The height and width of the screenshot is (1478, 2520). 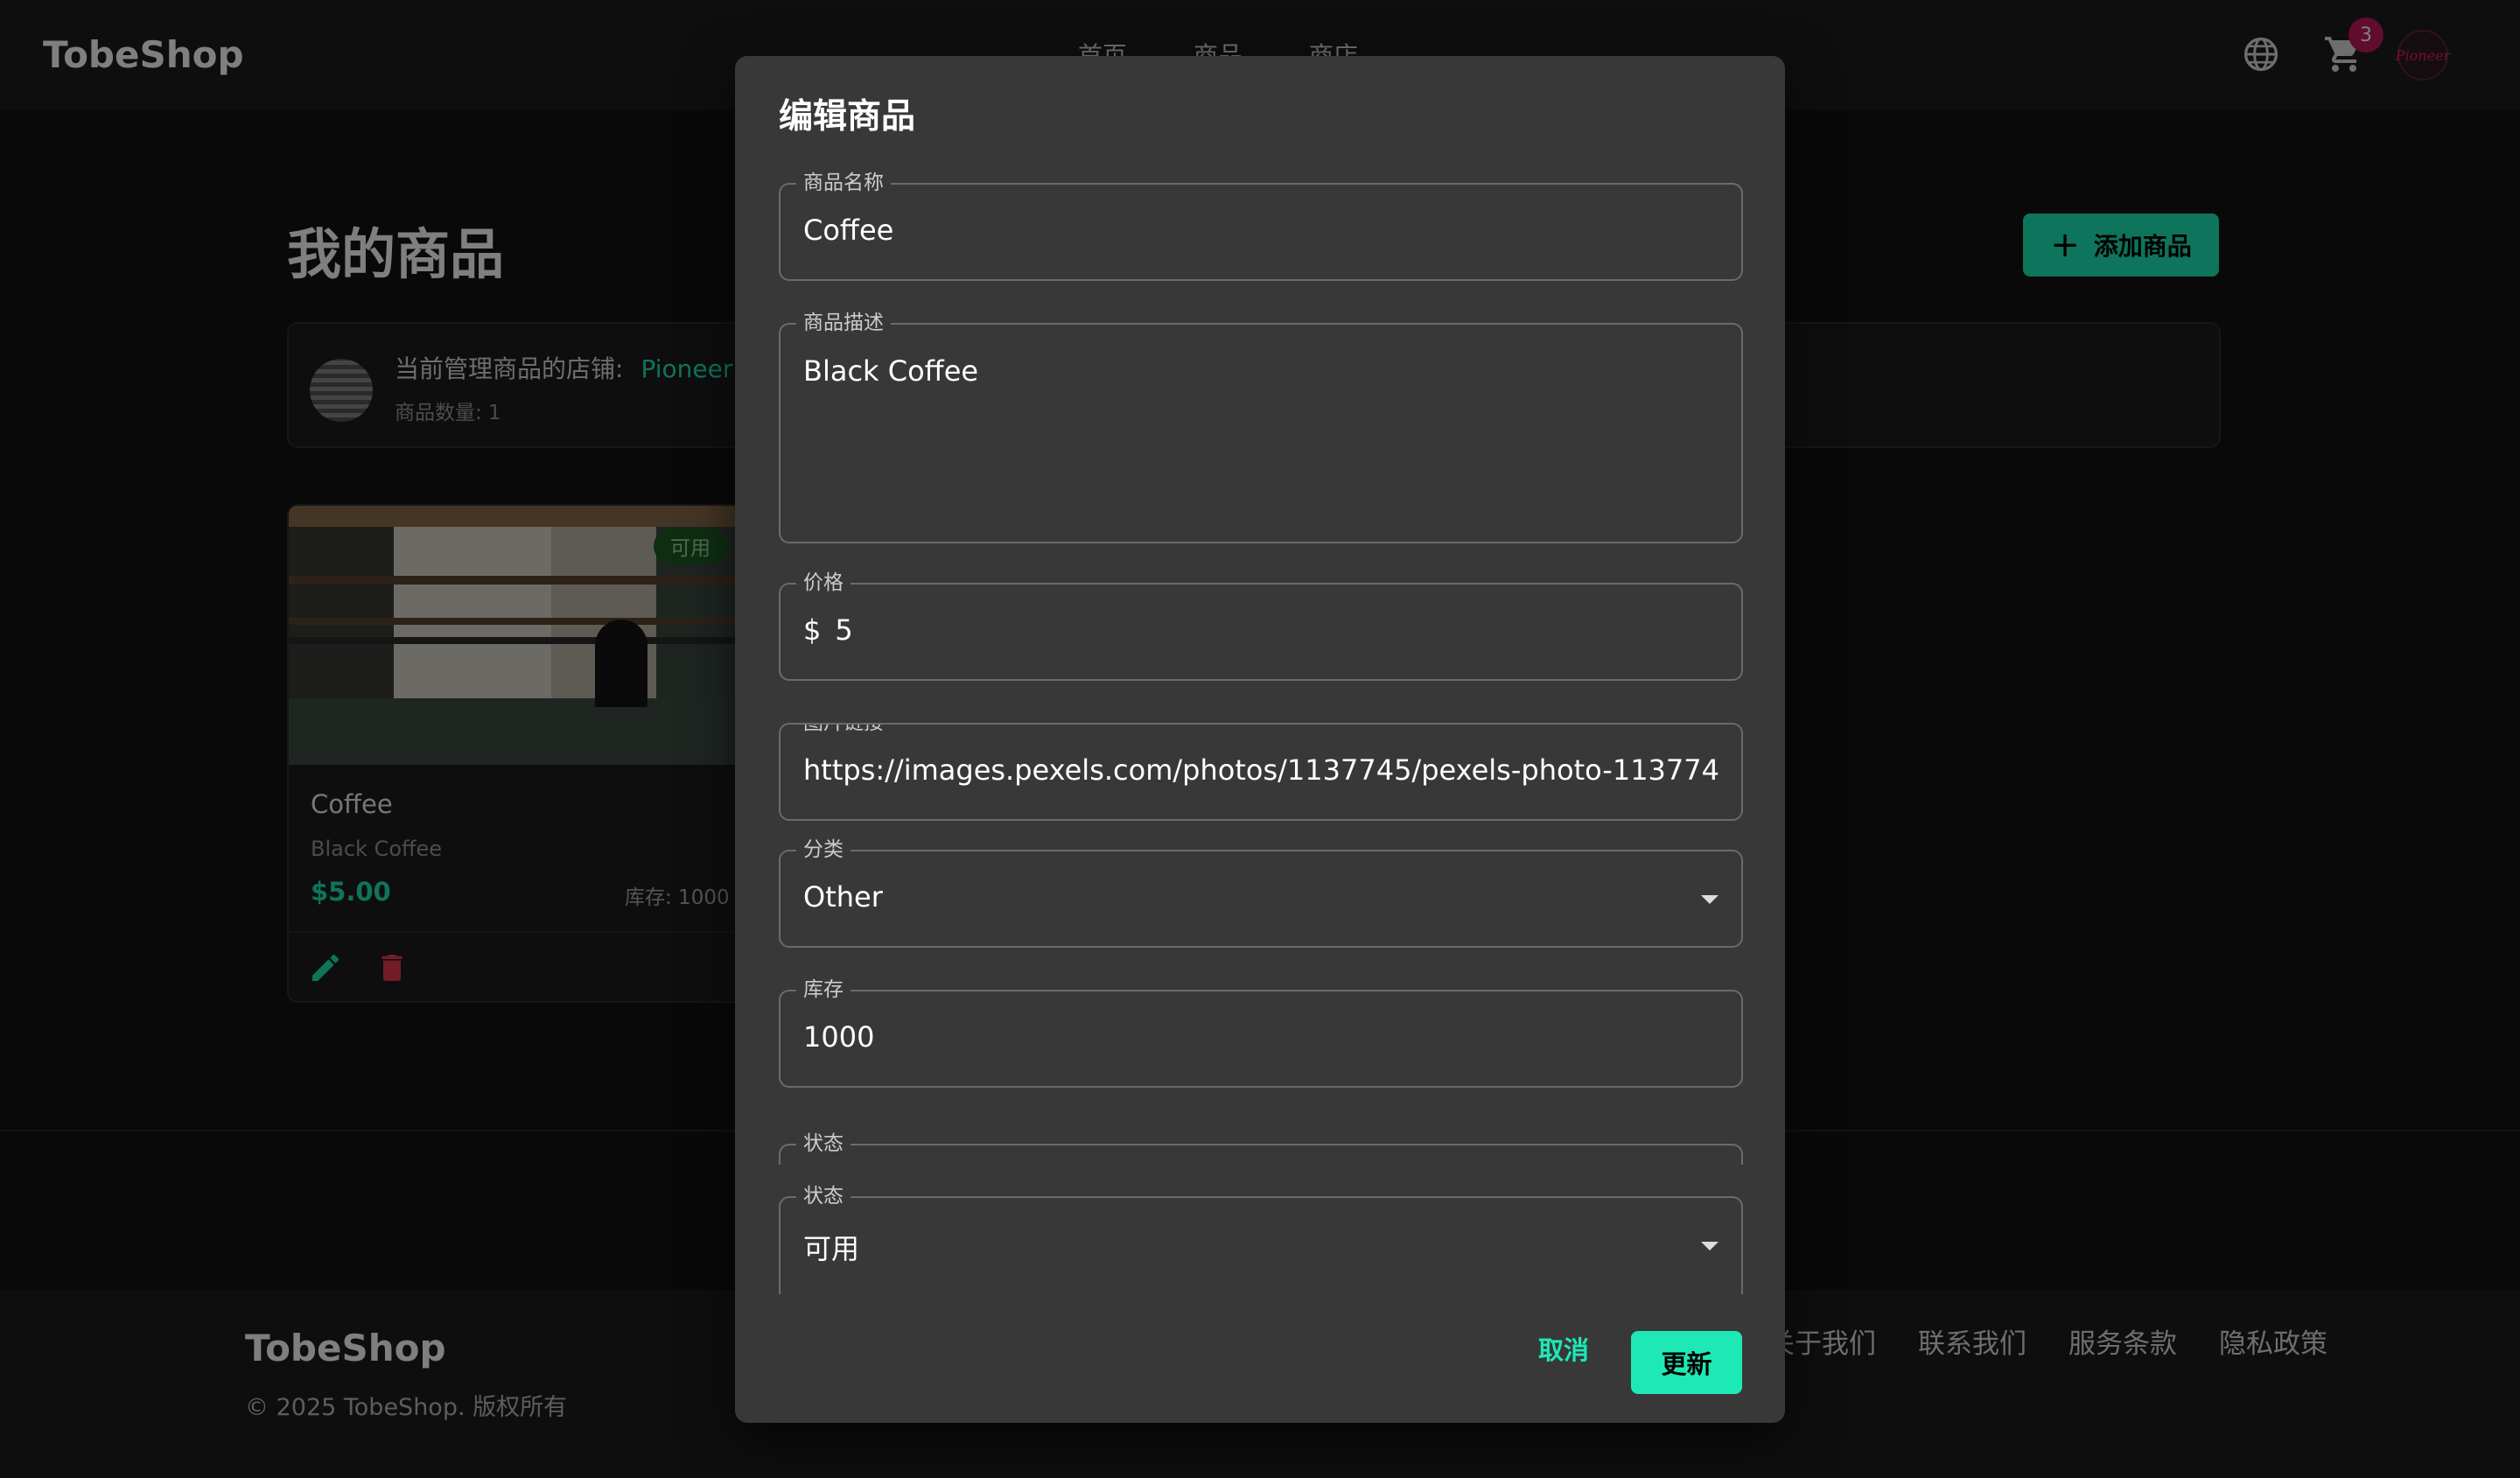 I want to click on status-group: 状态, so click(x=1261, y=1148).